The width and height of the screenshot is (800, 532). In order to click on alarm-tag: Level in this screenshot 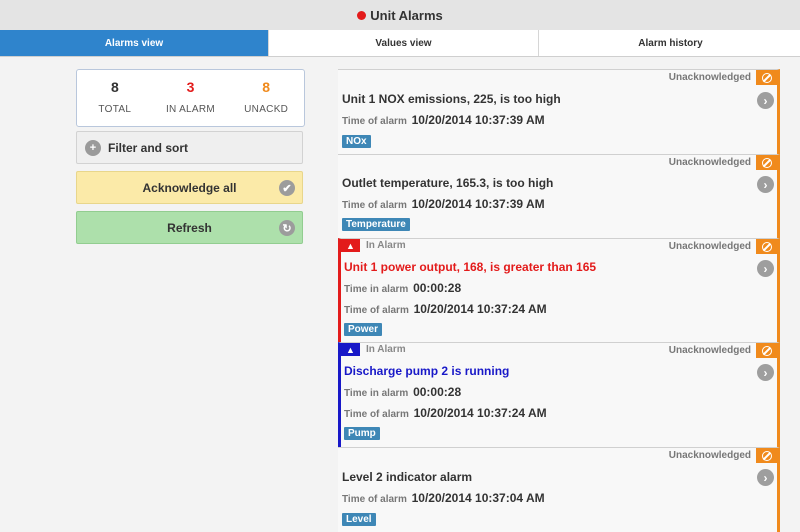, I will do `click(359, 519)`.